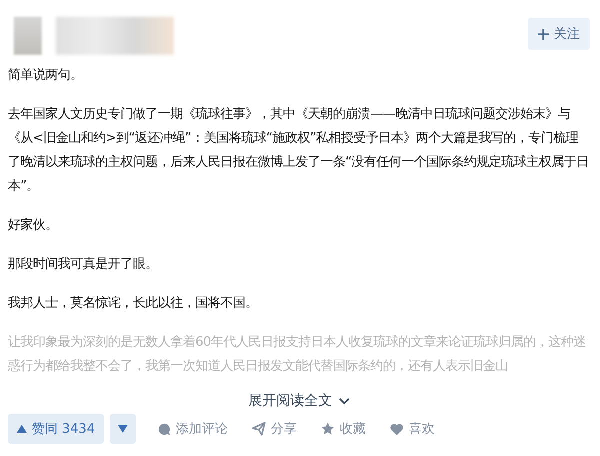  Describe the element at coordinates (28, 36) in the screenshot. I see `blurred-avatar` at that location.